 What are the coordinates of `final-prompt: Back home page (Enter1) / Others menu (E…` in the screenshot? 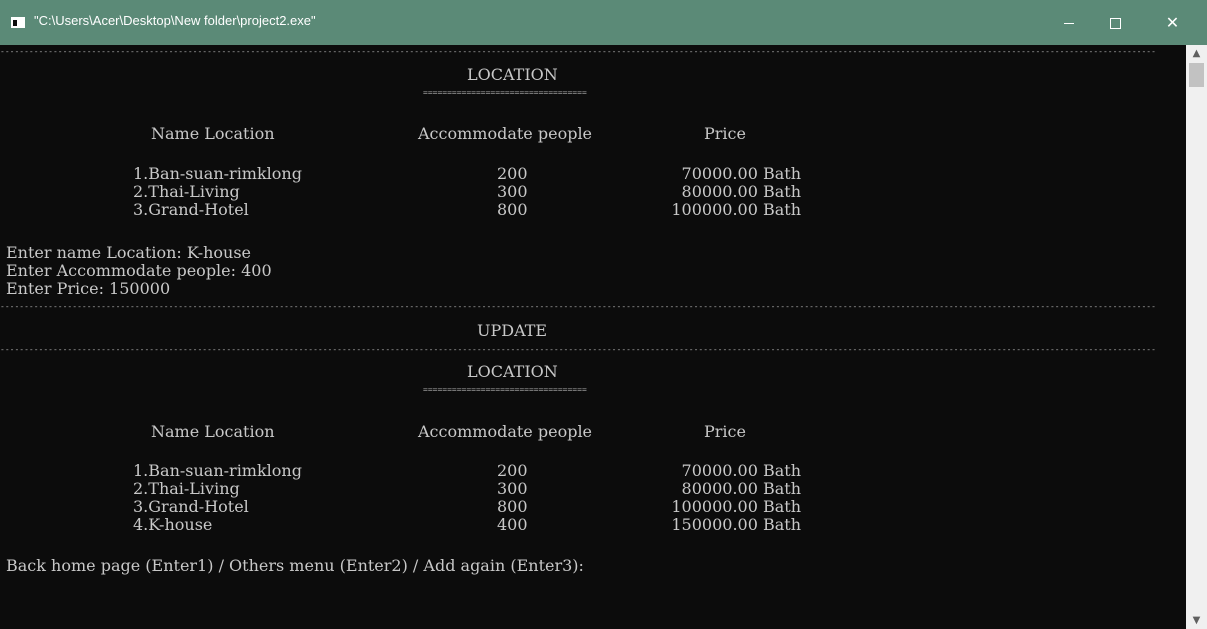 It's located at (295, 565).